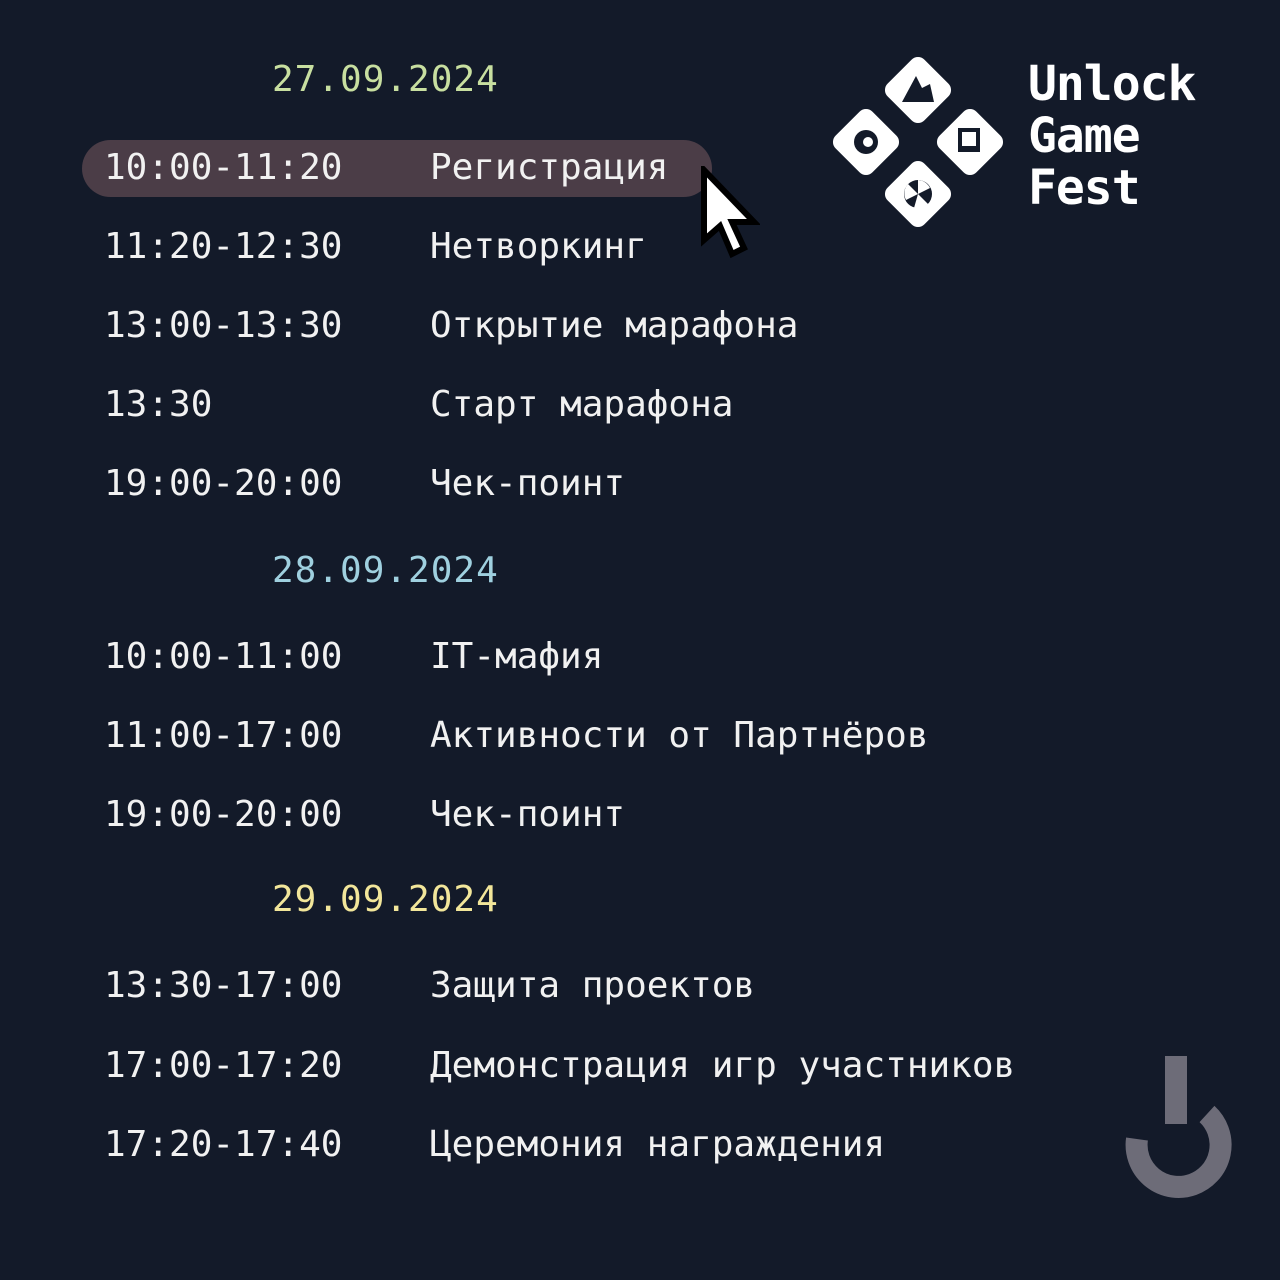  What do you see at coordinates (375, 247) in the screenshot?
I see `schedule-row: 11:20-12:30 Нетворкинг` at bounding box center [375, 247].